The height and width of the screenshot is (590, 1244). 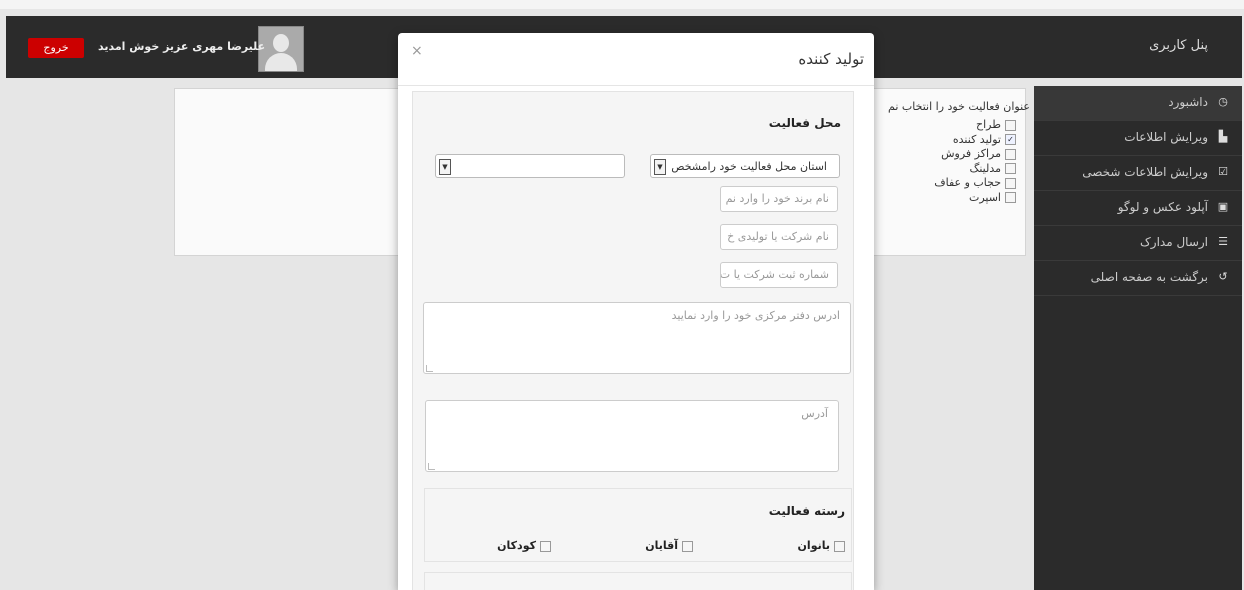 What do you see at coordinates (1162, 207) in the screenshot?
I see `sidebar-item-label: آپلود عکس و لوگو` at bounding box center [1162, 207].